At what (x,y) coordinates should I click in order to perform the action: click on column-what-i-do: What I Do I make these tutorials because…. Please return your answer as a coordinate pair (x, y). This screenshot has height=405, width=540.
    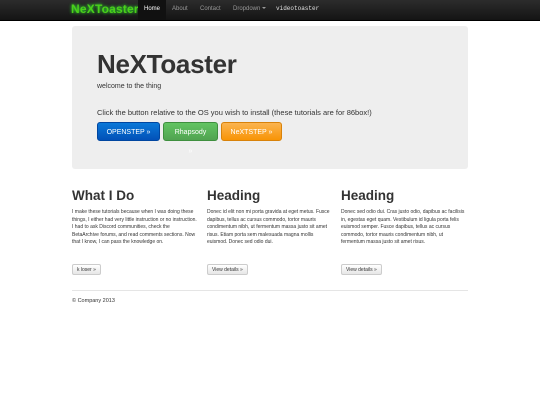
    Looking at the image, I should click on (134, 217).